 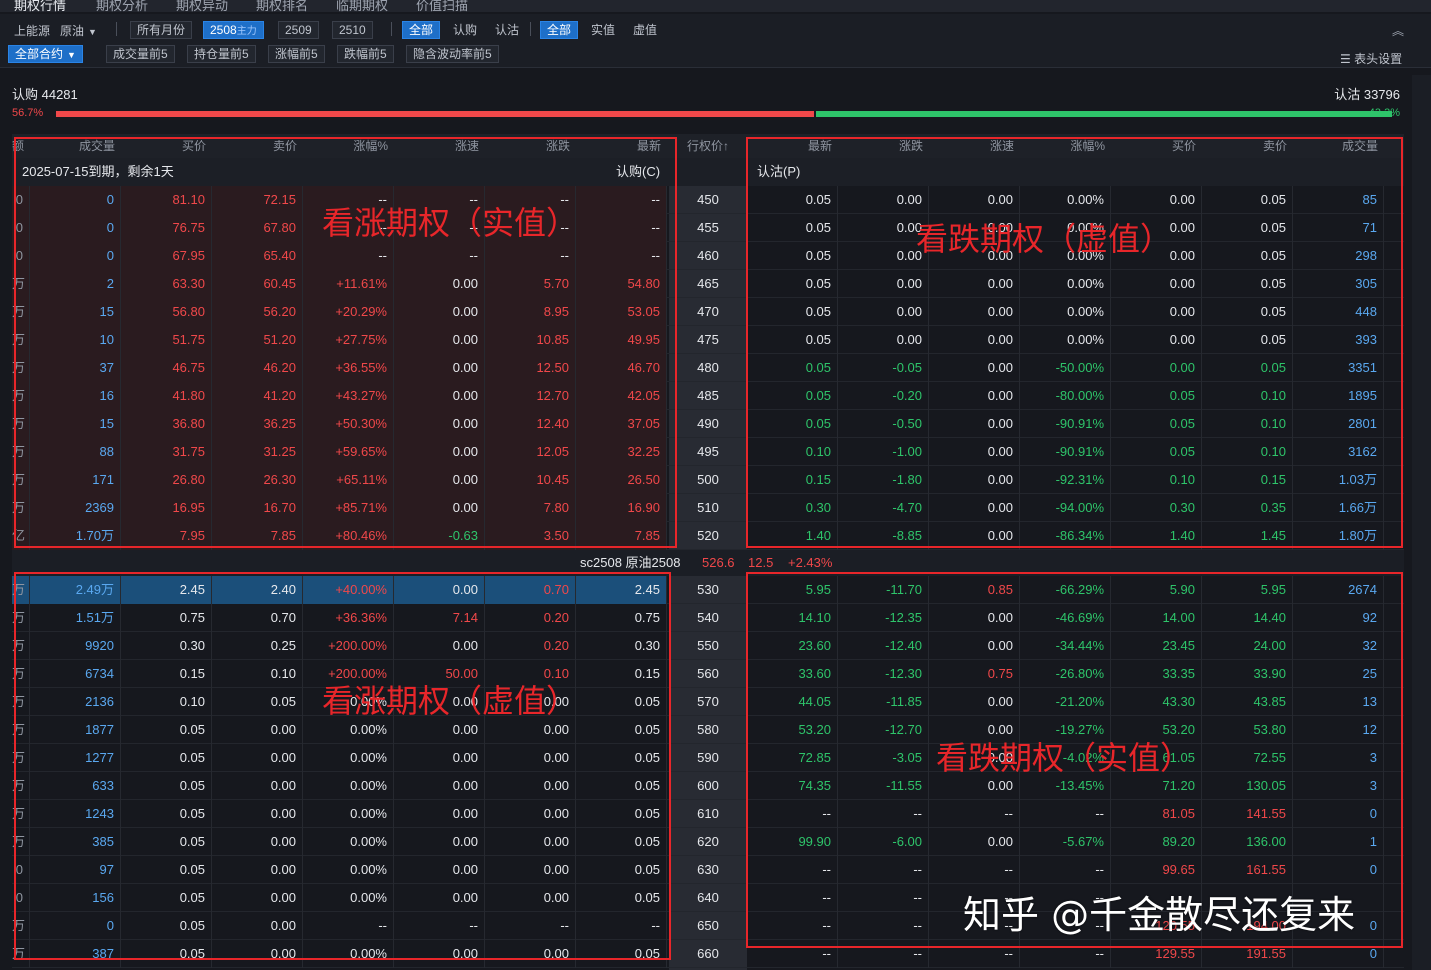 What do you see at coordinates (122, 6) in the screenshot?
I see `tab-option-analysis: 期权分析` at bounding box center [122, 6].